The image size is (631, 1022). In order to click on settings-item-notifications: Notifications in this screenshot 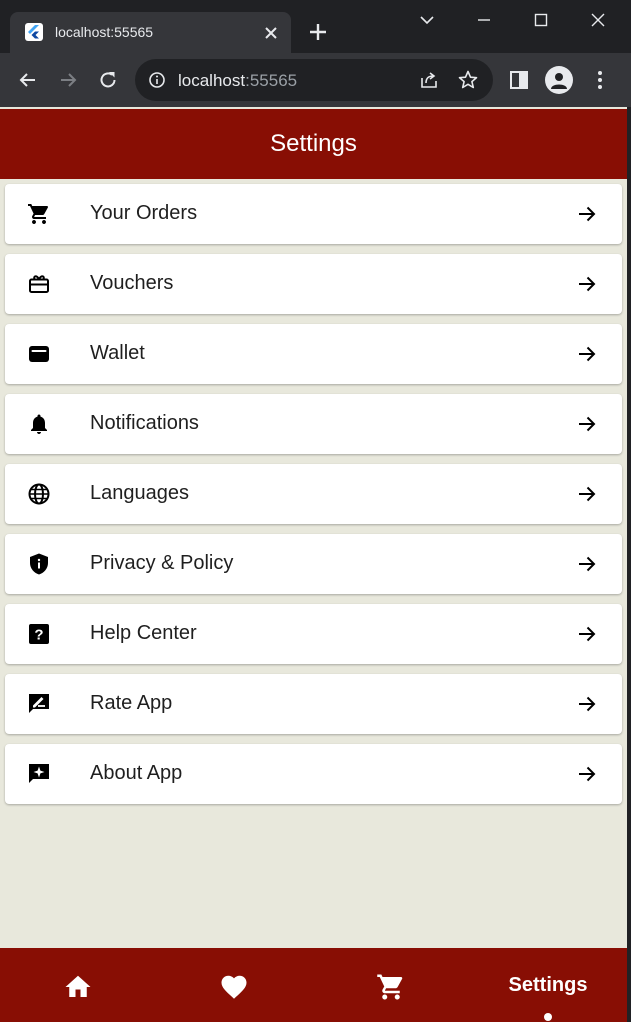, I will do `click(313, 424)`.